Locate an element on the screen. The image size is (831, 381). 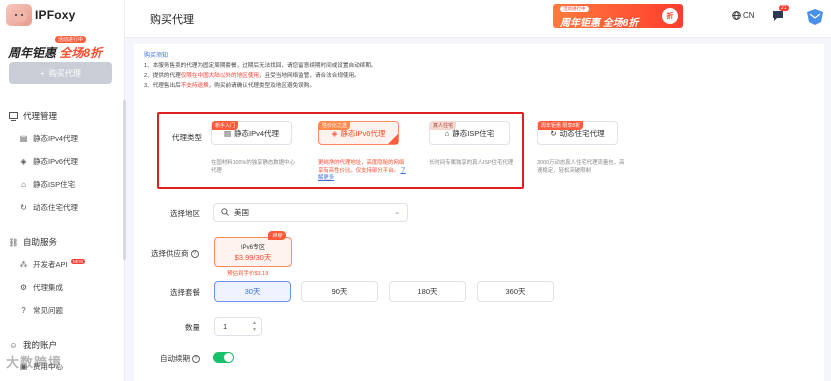
top-header: 购买代理 活动进行中 周年钜惠 全场8折 折 CN 21 is located at coordinates (478, 19).